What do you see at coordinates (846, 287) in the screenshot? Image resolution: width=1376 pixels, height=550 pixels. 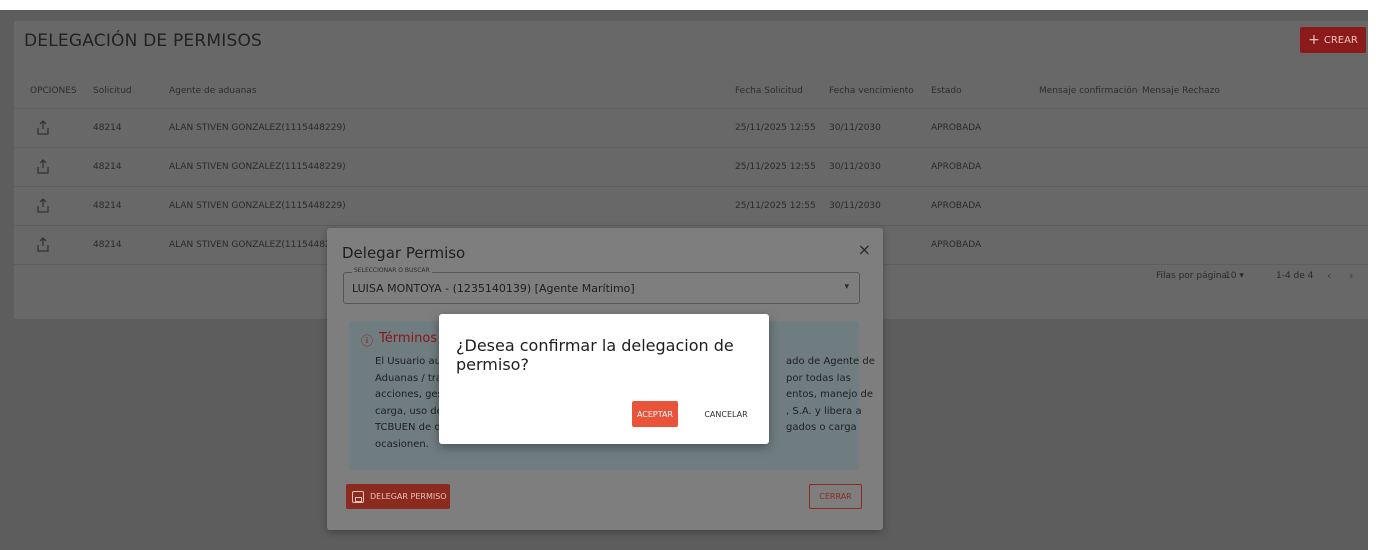 I see `chevron-down-icon: ▾` at bounding box center [846, 287].